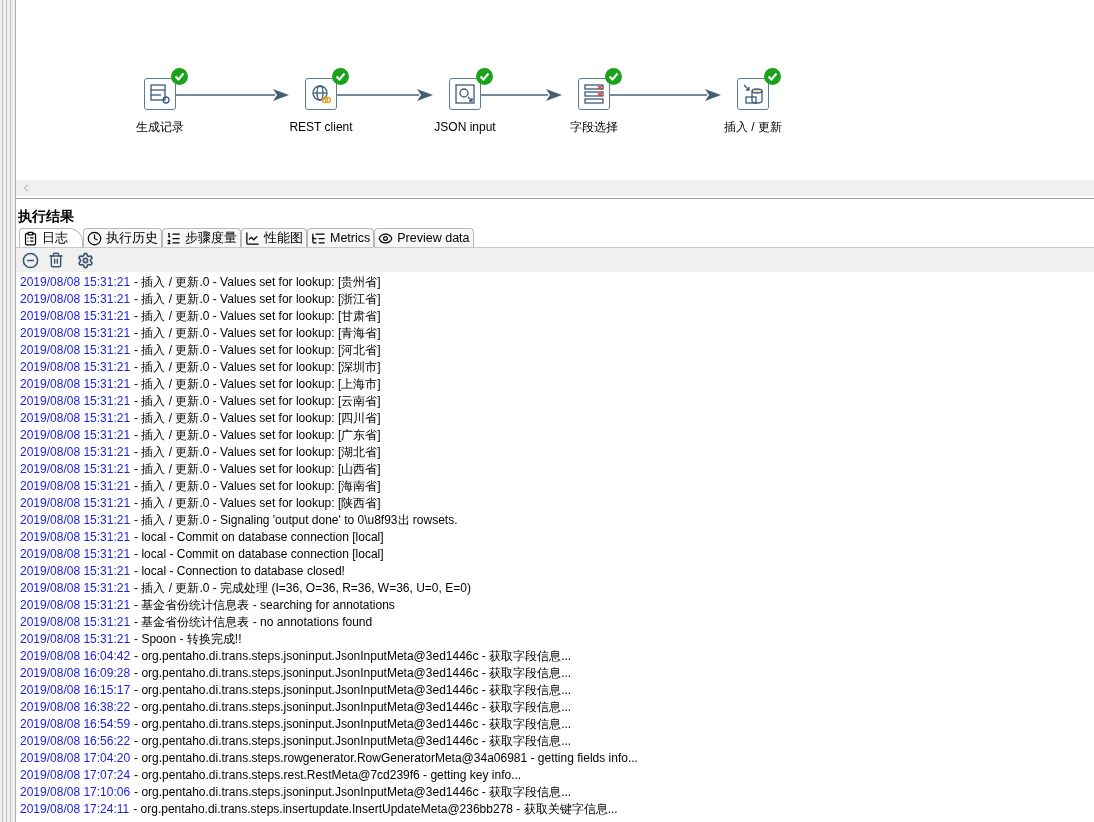 This screenshot has height=822, width=1094. Describe the element at coordinates (75, 775) in the screenshot. I see `log-timestamp: 2019/08/08 17:07:24` at that location.